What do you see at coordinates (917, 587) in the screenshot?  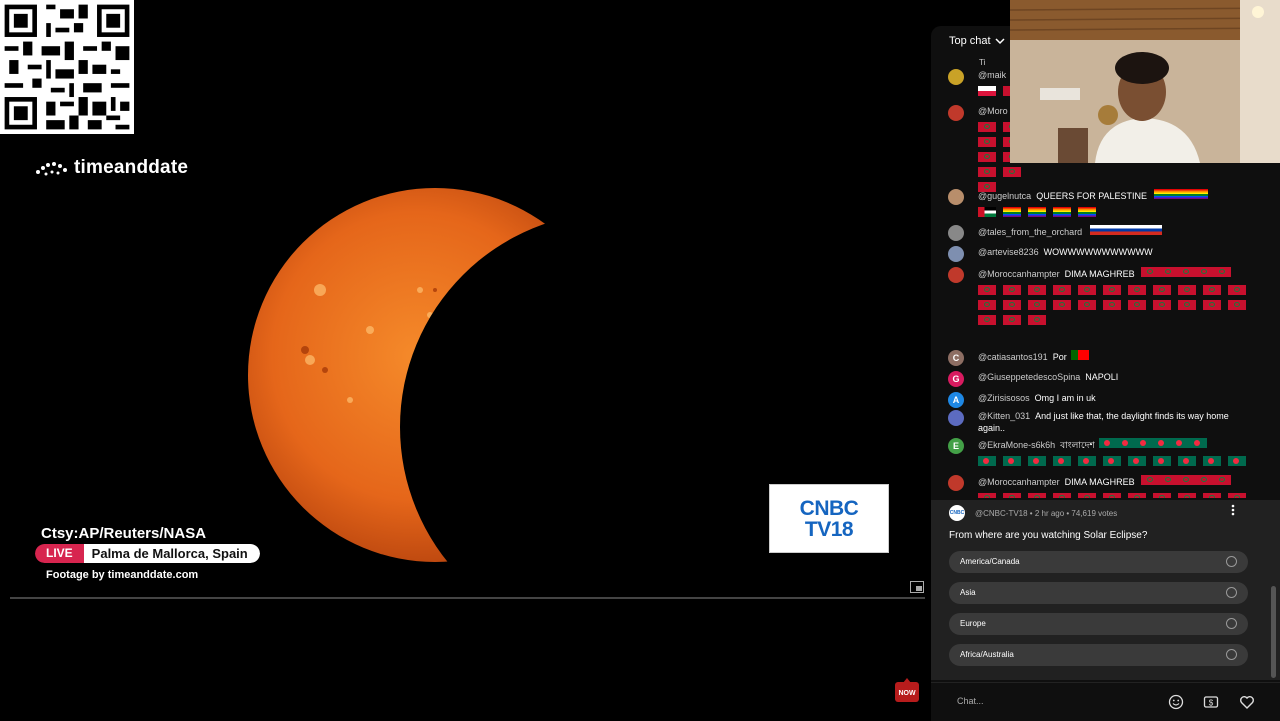 I see `pip-icon` at bounding box center [917, 587].